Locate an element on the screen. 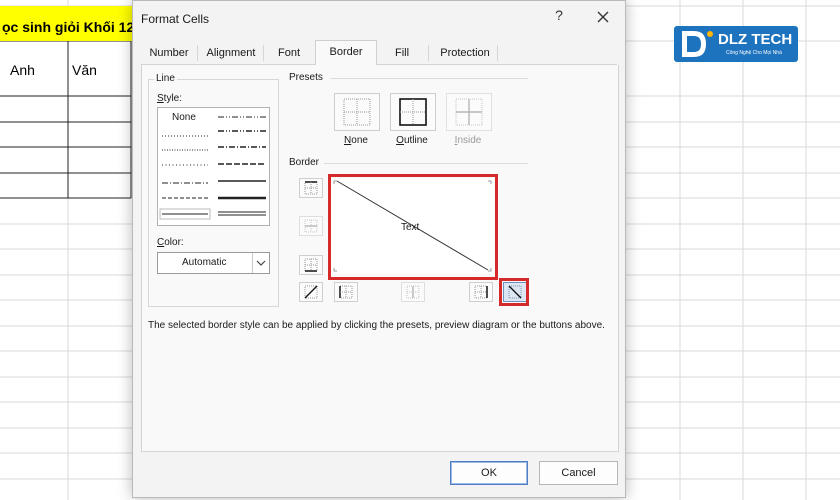  preset-outline-label: Outline is located at coordinates (412, 140).